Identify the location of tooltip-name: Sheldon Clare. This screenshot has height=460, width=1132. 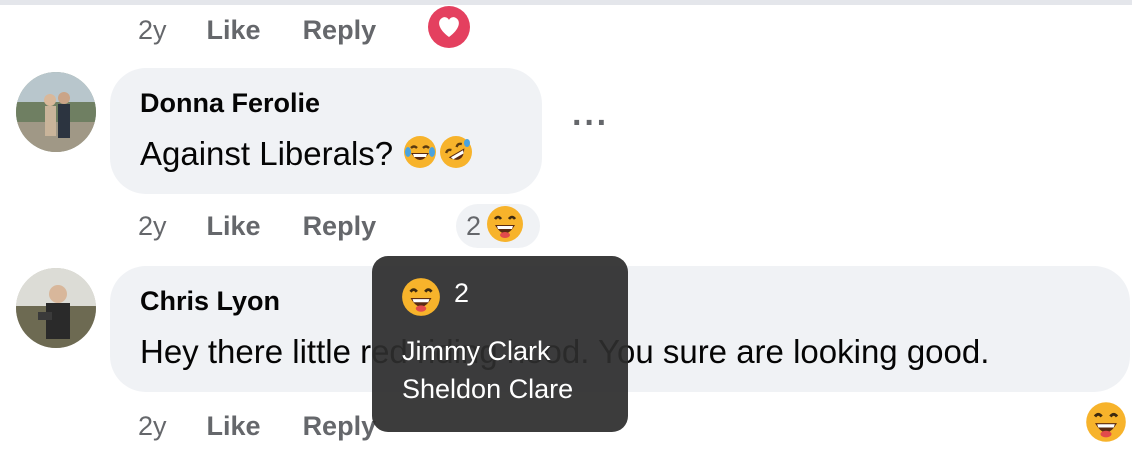
(488, 389).